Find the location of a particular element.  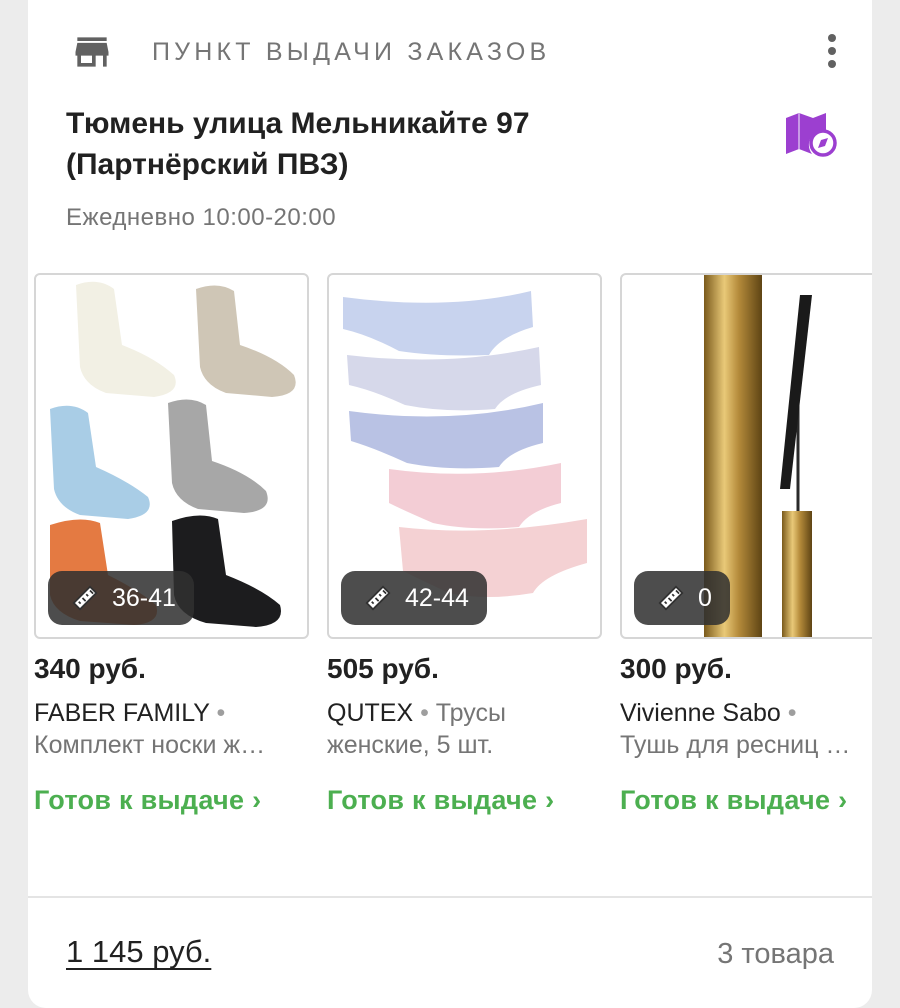

product-brand: Vivienne Sabo is located at coordinates (700, 713).